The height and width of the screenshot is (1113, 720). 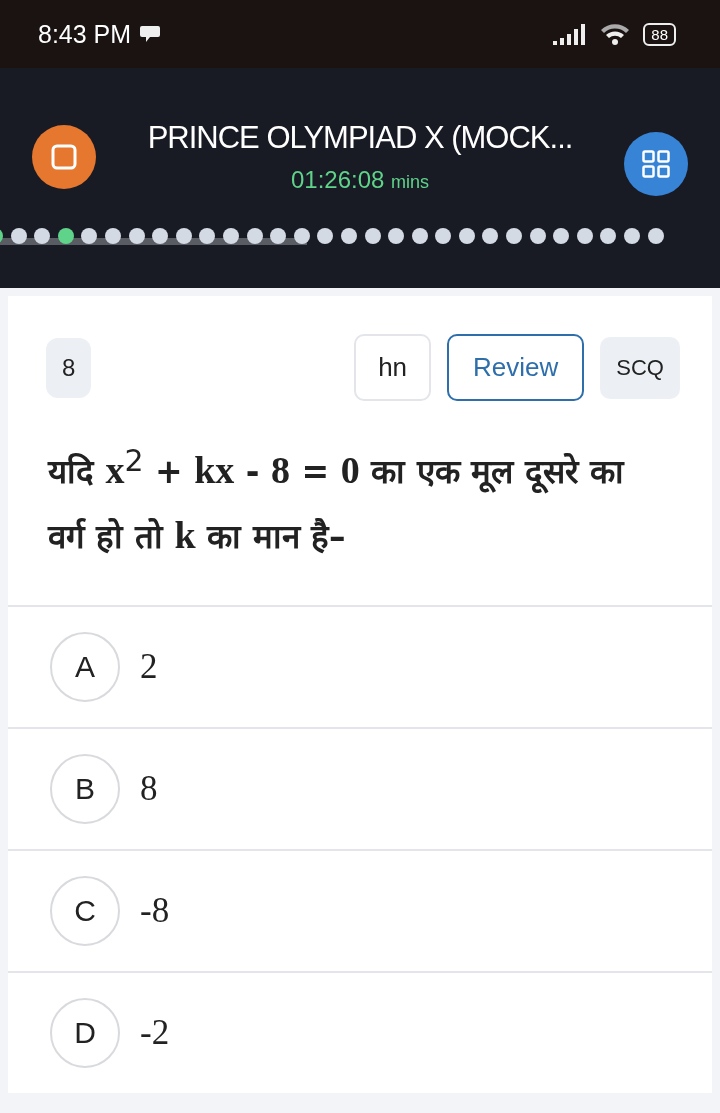 I want to click on question-text: यदि x$^{2}$ + kx - 8 = 0 का एक मूल दूसरे का वर्ग हो तो k का मान है–, so click(x=336, y=500).